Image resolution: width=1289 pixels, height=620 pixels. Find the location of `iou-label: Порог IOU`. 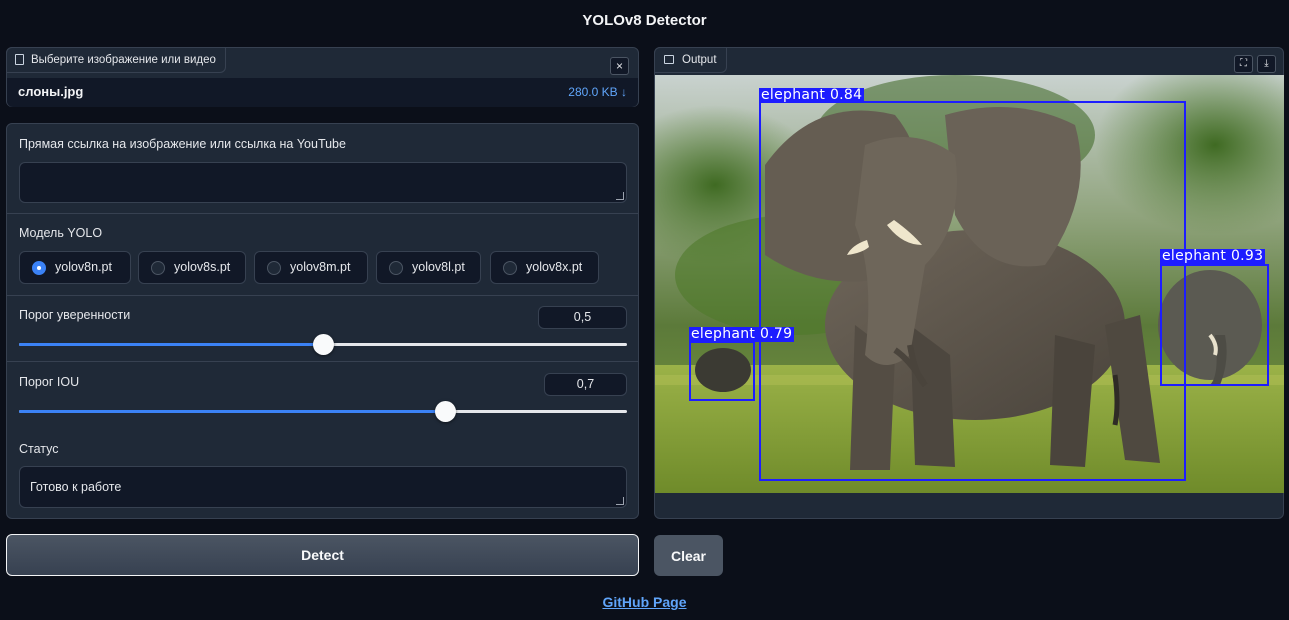

iou-label: Порог IOU is located at coordinates (49, 382).